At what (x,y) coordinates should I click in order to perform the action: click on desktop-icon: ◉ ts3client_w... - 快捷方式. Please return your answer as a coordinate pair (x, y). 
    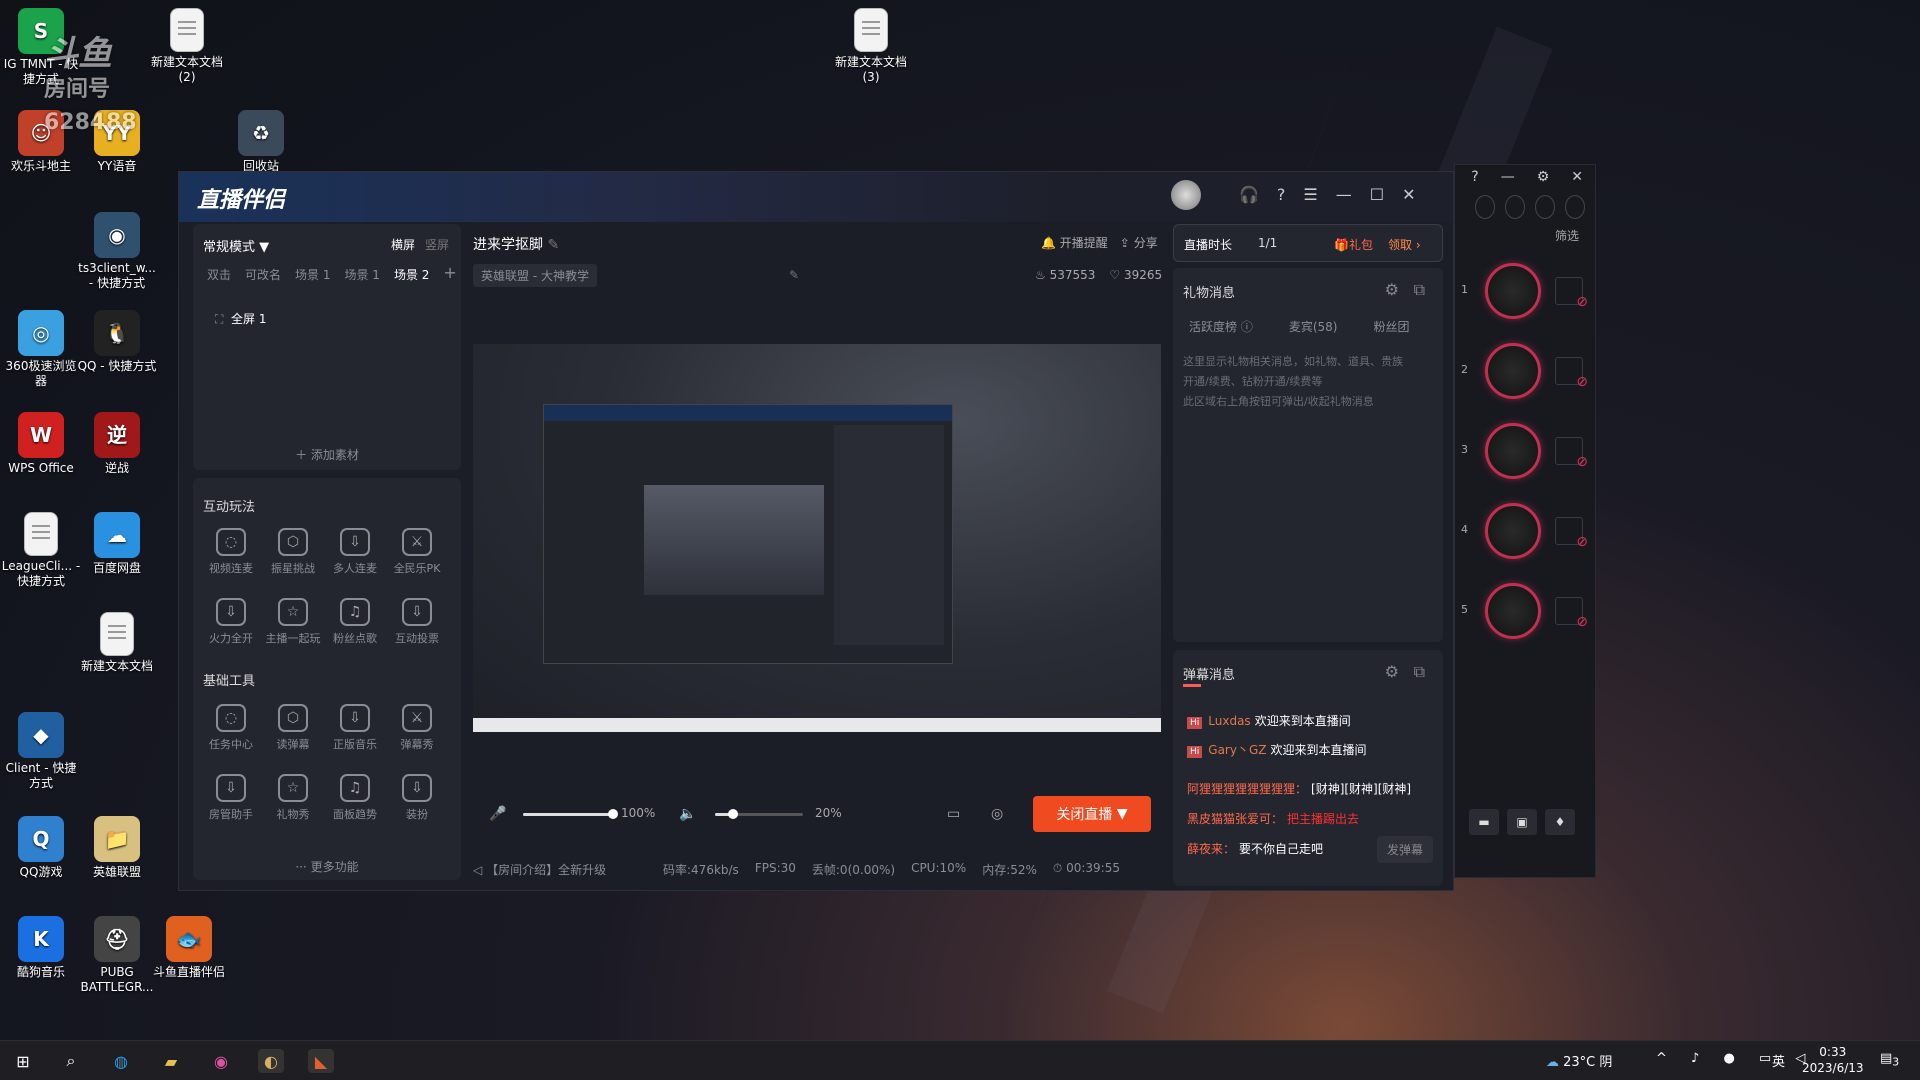
    Looking at the image, I should click on (117, 251).